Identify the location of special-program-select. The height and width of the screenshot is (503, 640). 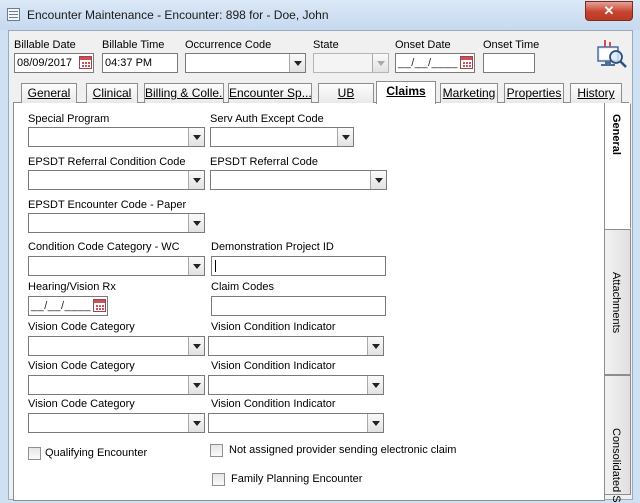
(116, 137).